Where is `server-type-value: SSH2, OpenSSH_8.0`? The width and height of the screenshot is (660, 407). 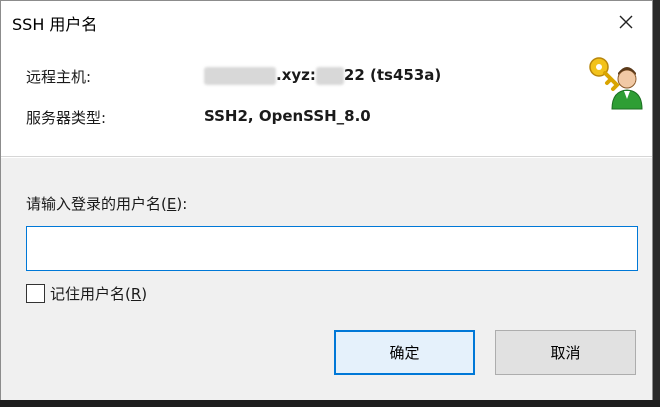
server-type-value: SSH2, OpenSSH_8.0 is located at coordinates (287, 116).